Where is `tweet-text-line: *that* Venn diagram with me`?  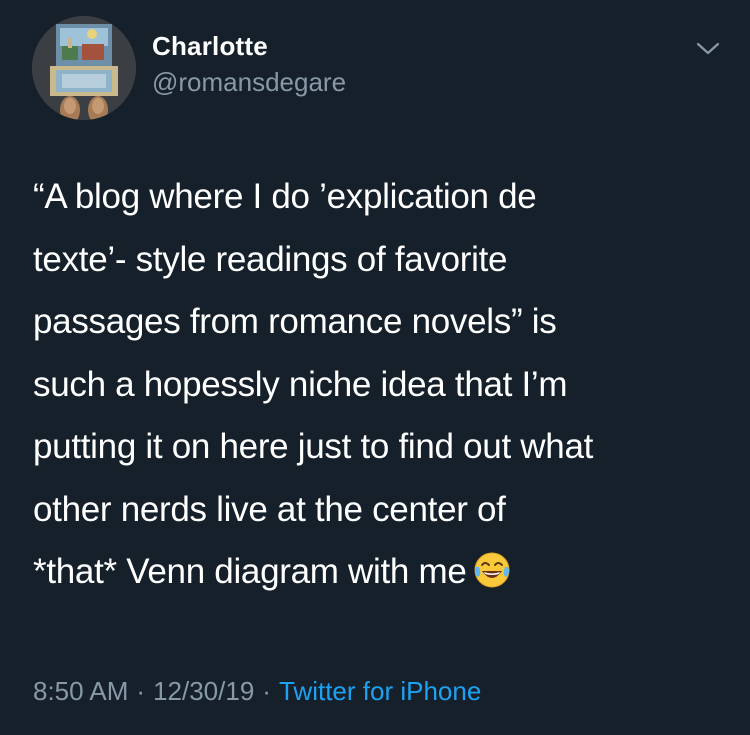
tweet-text-line: *that* Venn diagram with me is located at coordinates (250, 571).